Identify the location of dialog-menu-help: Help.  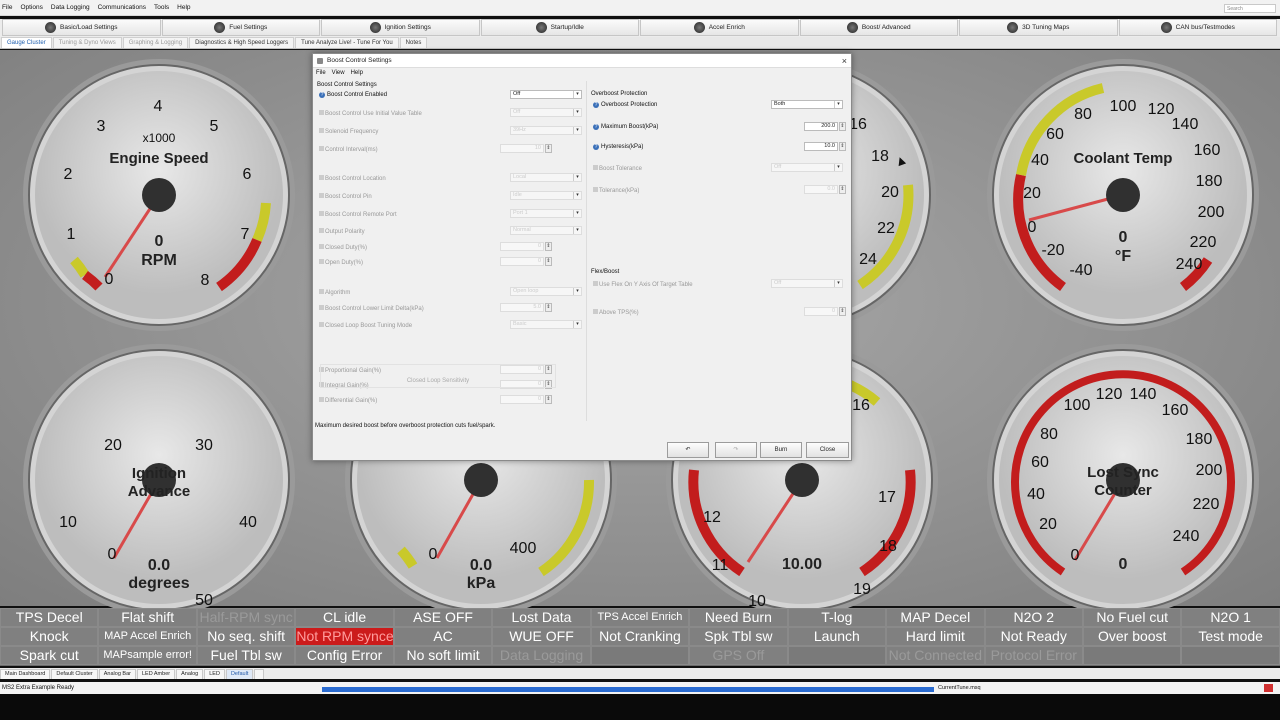
(357, 73).